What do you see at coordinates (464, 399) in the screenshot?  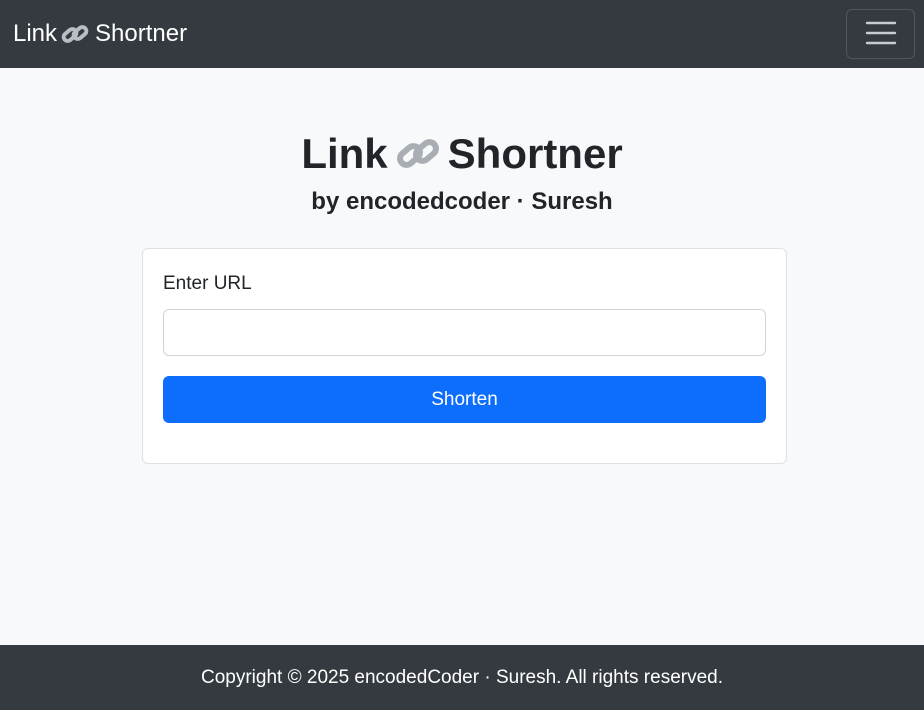 I see `shorten-button: Shorten` at bounding box center [464, 399].